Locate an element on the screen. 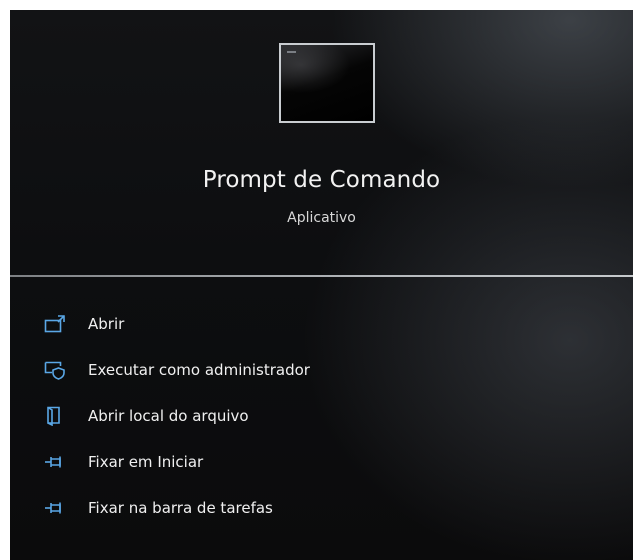 The width and height of the screenshot is (633, 560). divider is located at coordinates (321, 276).